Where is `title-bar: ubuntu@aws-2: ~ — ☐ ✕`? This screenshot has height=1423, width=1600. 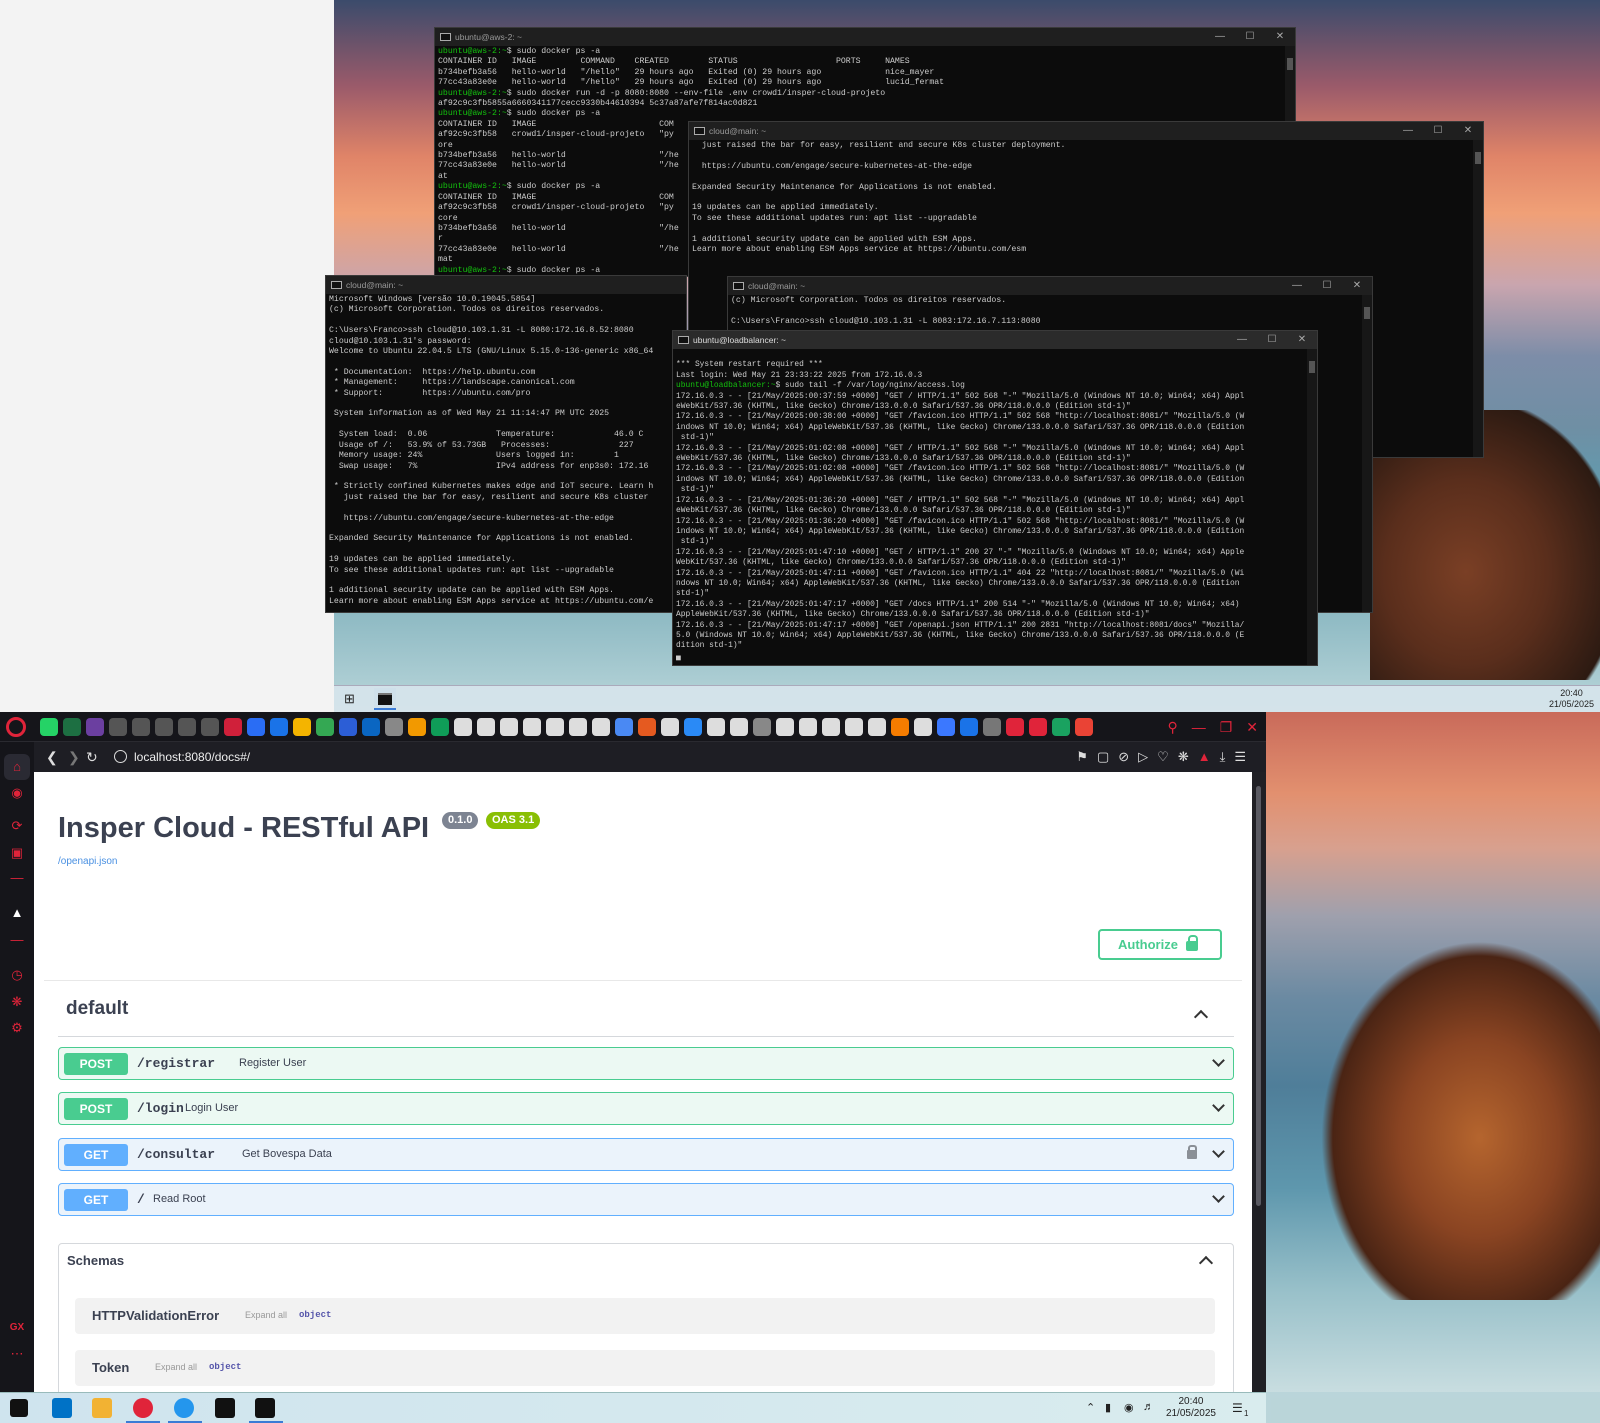
title-bar: ubuntu@aws-2: ~ — ☐ ✕ is located at coordinates (865, 37).